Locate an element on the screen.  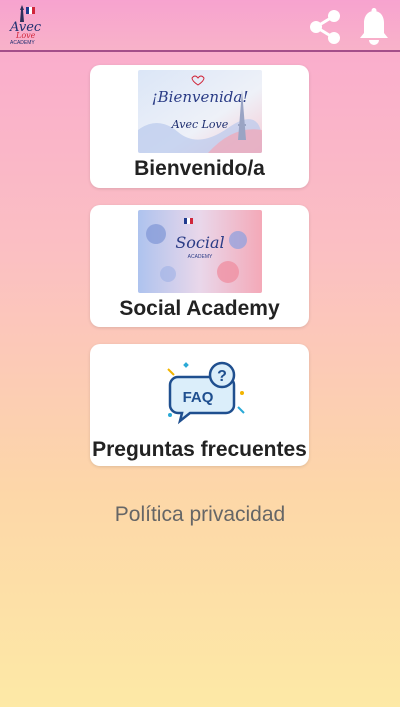
app-logo: Avec Love ACADEMY is located at coordinates (24, 26).